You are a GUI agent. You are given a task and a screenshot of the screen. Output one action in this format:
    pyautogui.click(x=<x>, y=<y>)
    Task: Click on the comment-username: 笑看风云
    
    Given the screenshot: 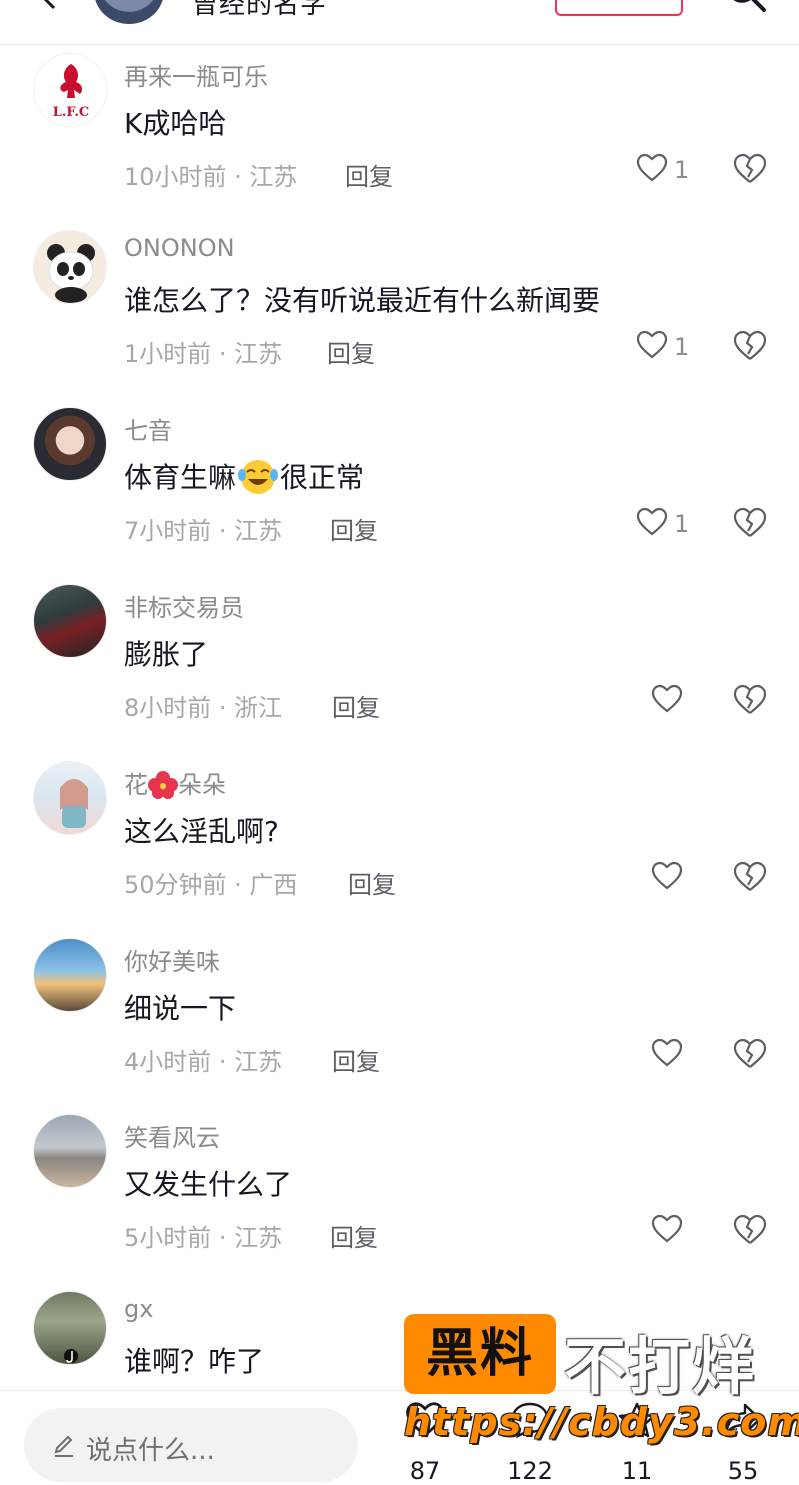 What is the action you would take?
    pyautogui.click(x=172, y=1135)
    